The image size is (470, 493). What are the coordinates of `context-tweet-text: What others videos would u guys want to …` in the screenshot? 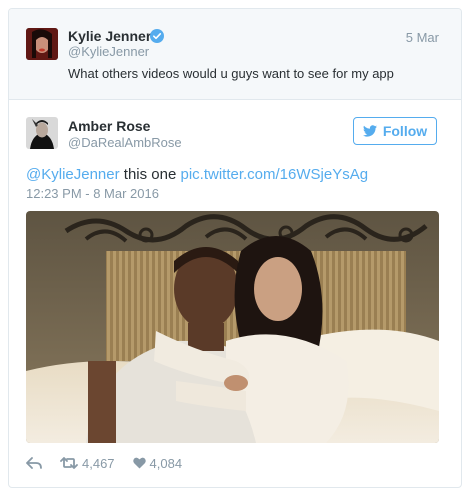 It's located at (231, 73).